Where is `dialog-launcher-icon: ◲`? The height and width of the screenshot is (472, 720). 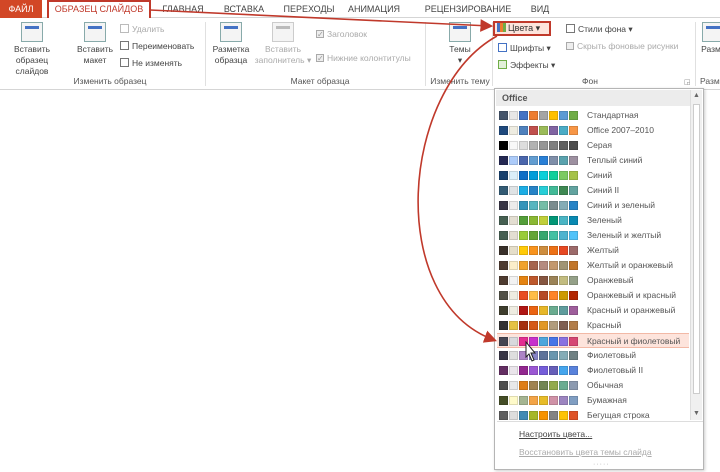 dialog-launcher-icon: ◲ is located at coordinates (687, 82).